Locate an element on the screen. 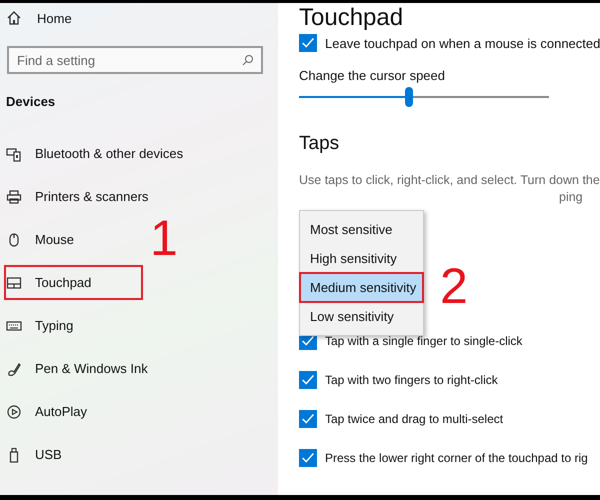  home-icon is located at coordinates (14, 18).